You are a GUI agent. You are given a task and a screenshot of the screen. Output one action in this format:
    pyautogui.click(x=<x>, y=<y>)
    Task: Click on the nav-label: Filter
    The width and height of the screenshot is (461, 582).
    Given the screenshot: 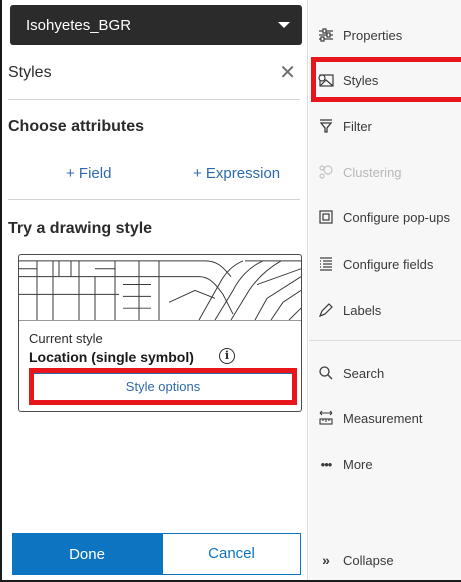 What is the action you would take?
    pyautogui.click(x=357, y=126)
    